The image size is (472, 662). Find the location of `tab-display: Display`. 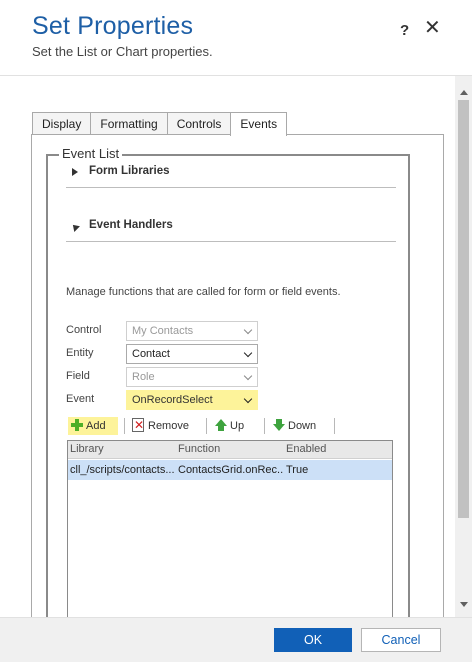

tab-display: Display is located at coordinates (62, 123).